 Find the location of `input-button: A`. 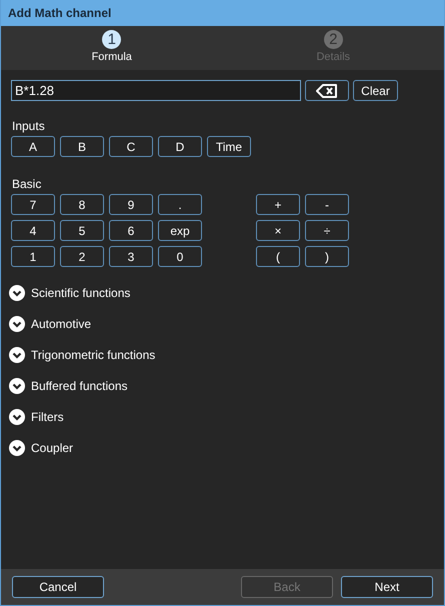

input-button: A is located at coordinates (33, 146).